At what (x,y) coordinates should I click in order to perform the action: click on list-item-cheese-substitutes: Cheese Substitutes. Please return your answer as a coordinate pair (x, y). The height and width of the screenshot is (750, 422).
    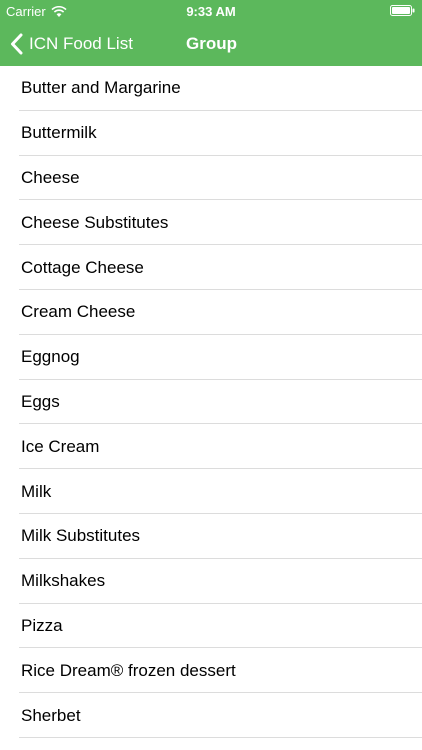
    Looking at the image, I should click on (211, 222).